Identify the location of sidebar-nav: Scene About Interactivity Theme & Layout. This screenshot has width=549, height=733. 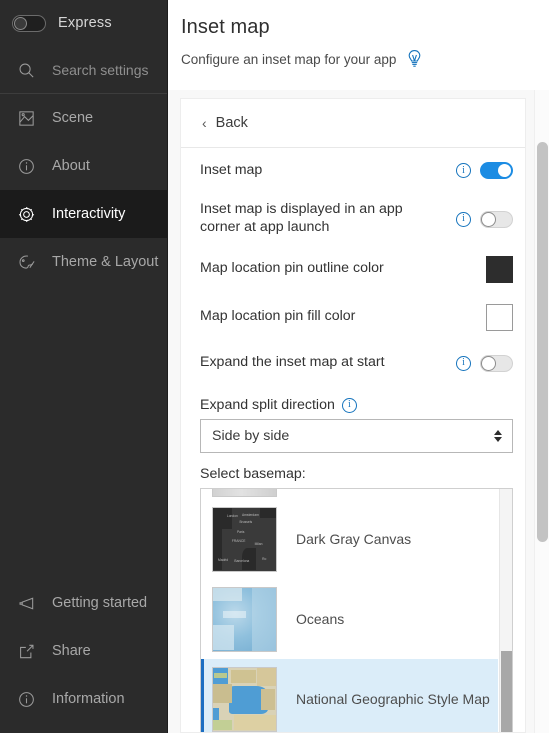
(83, 190).